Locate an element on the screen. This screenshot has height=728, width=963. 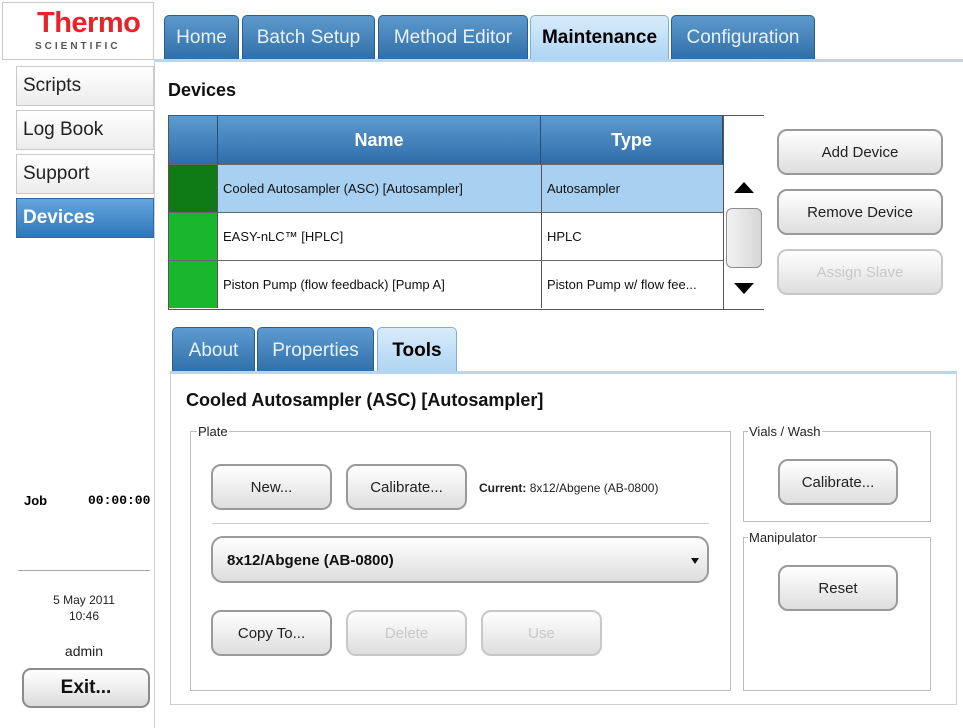
user-label: admin is located at coordinates (84, 651).